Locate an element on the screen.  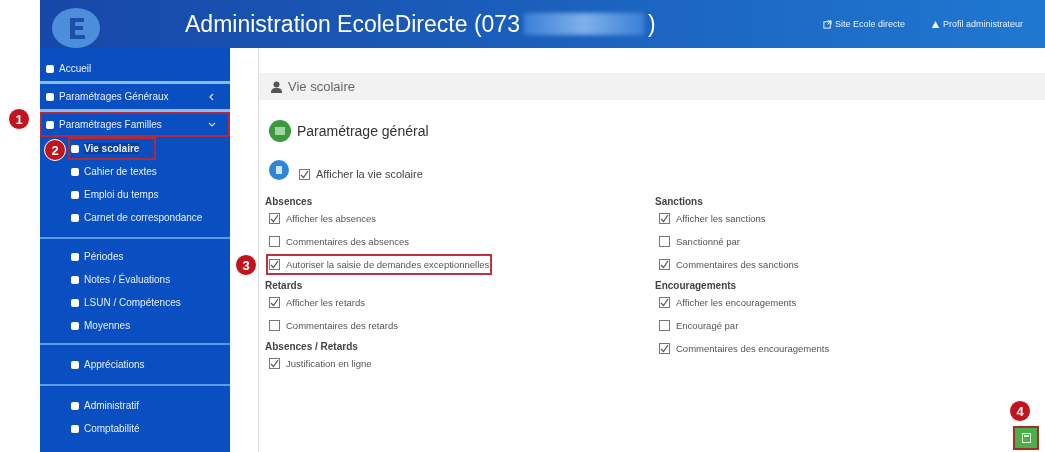
save-button is located at coordinates (1026, 438).